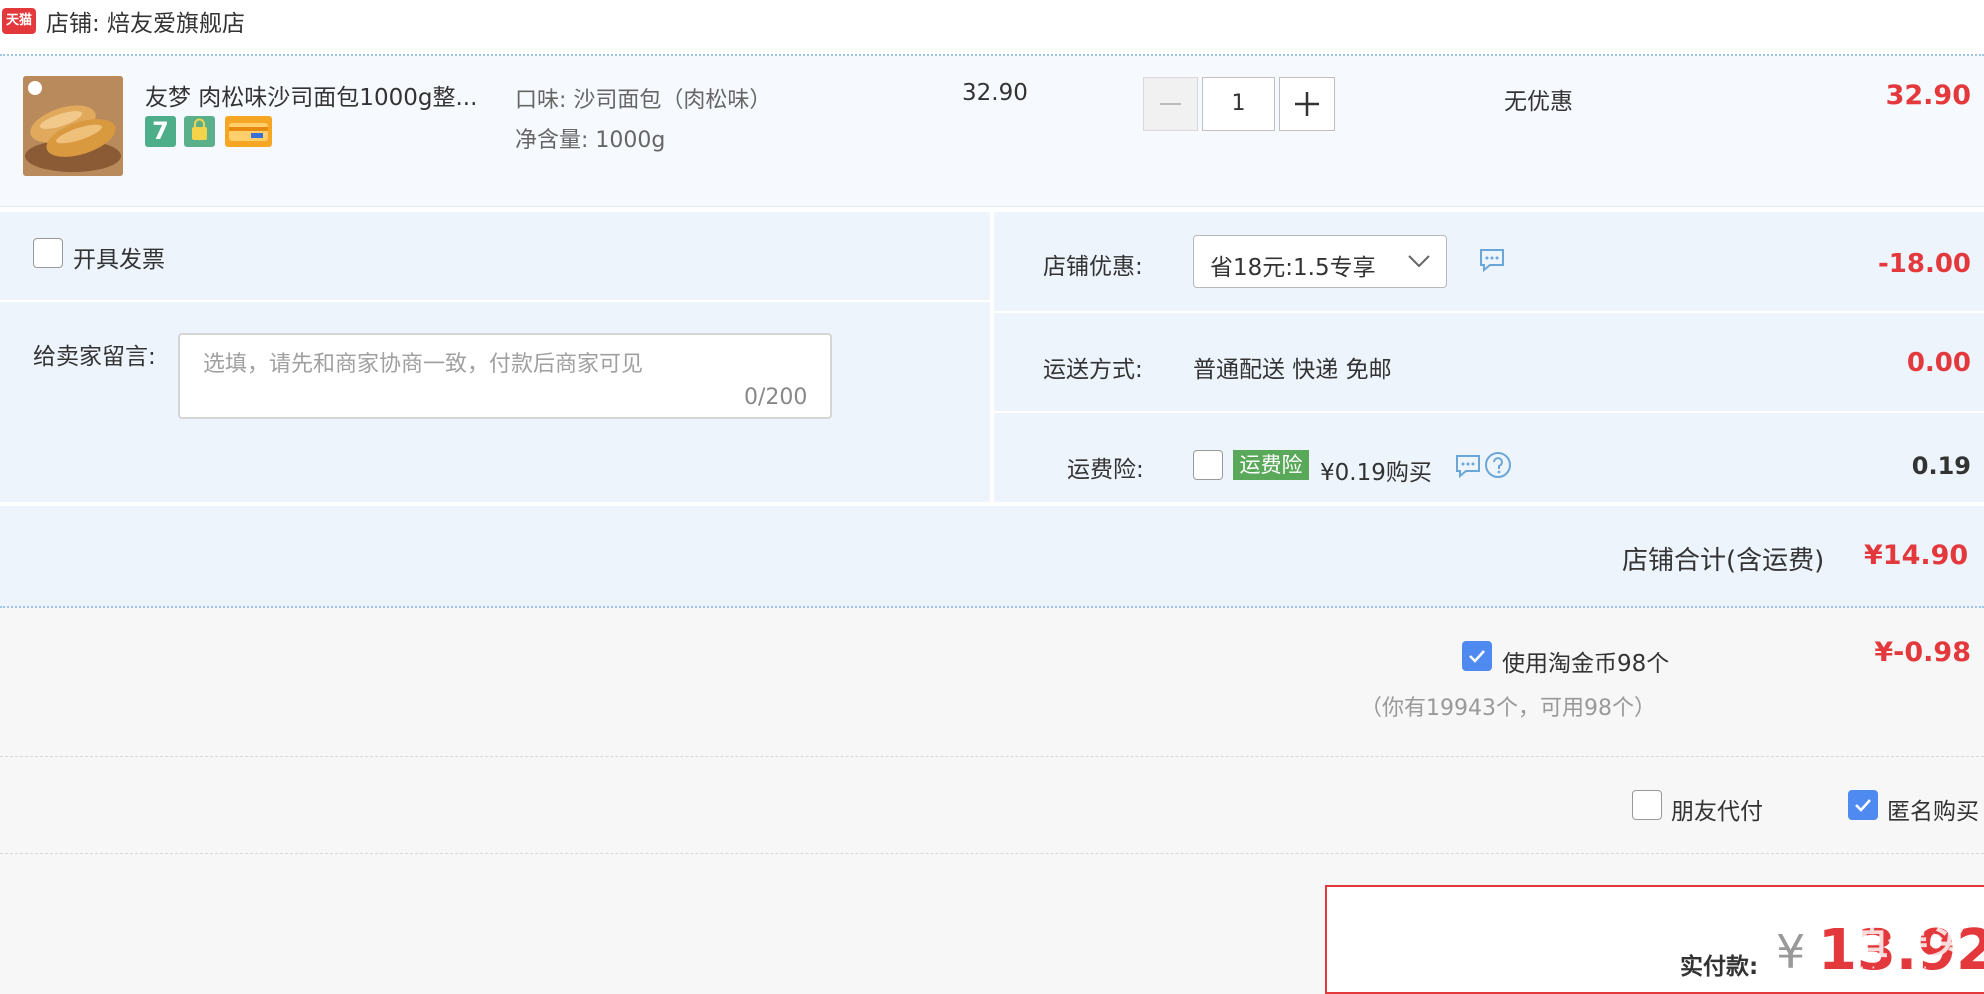 The width and height of the screenshot is (1984, 994). I want to click on coins-note: （你有19943个，可用98个）, so click(1508, 708).